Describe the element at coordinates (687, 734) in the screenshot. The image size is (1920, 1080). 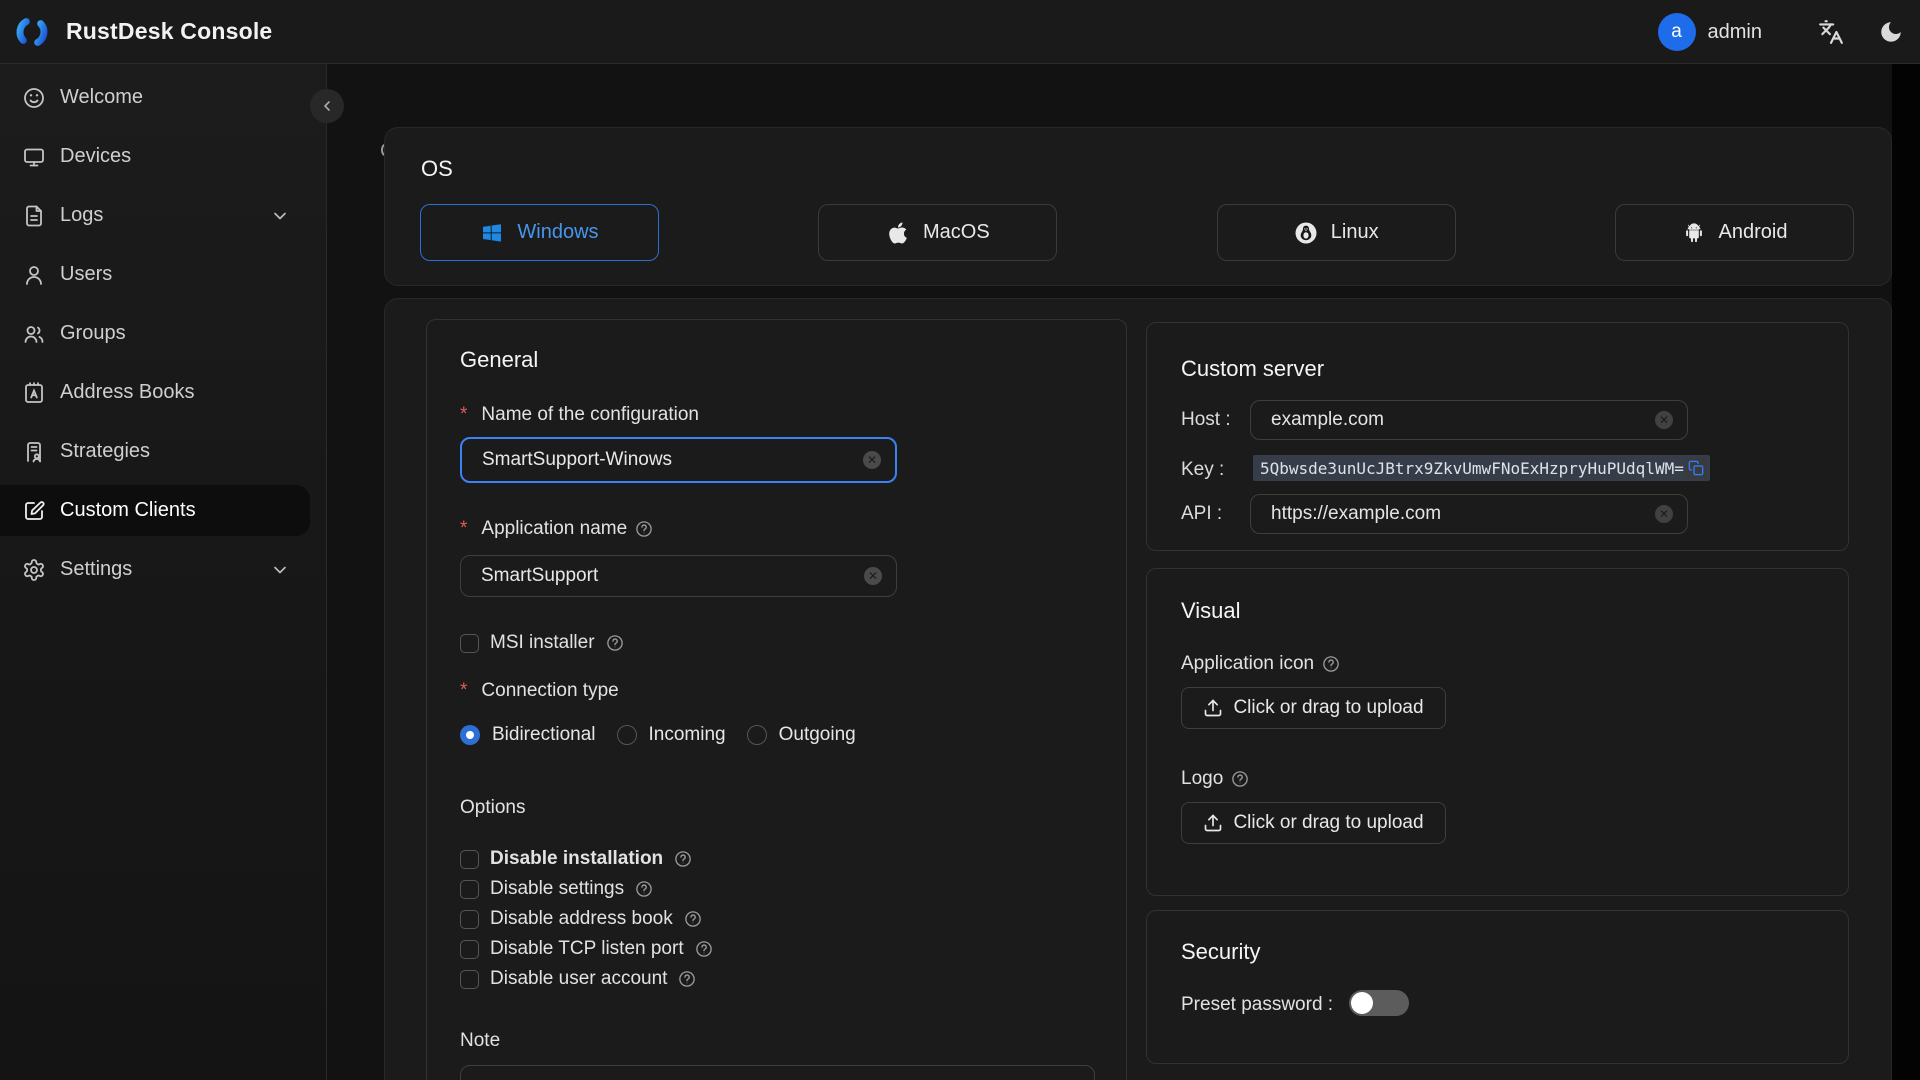
I see `radio-label: Incoming` at that location.